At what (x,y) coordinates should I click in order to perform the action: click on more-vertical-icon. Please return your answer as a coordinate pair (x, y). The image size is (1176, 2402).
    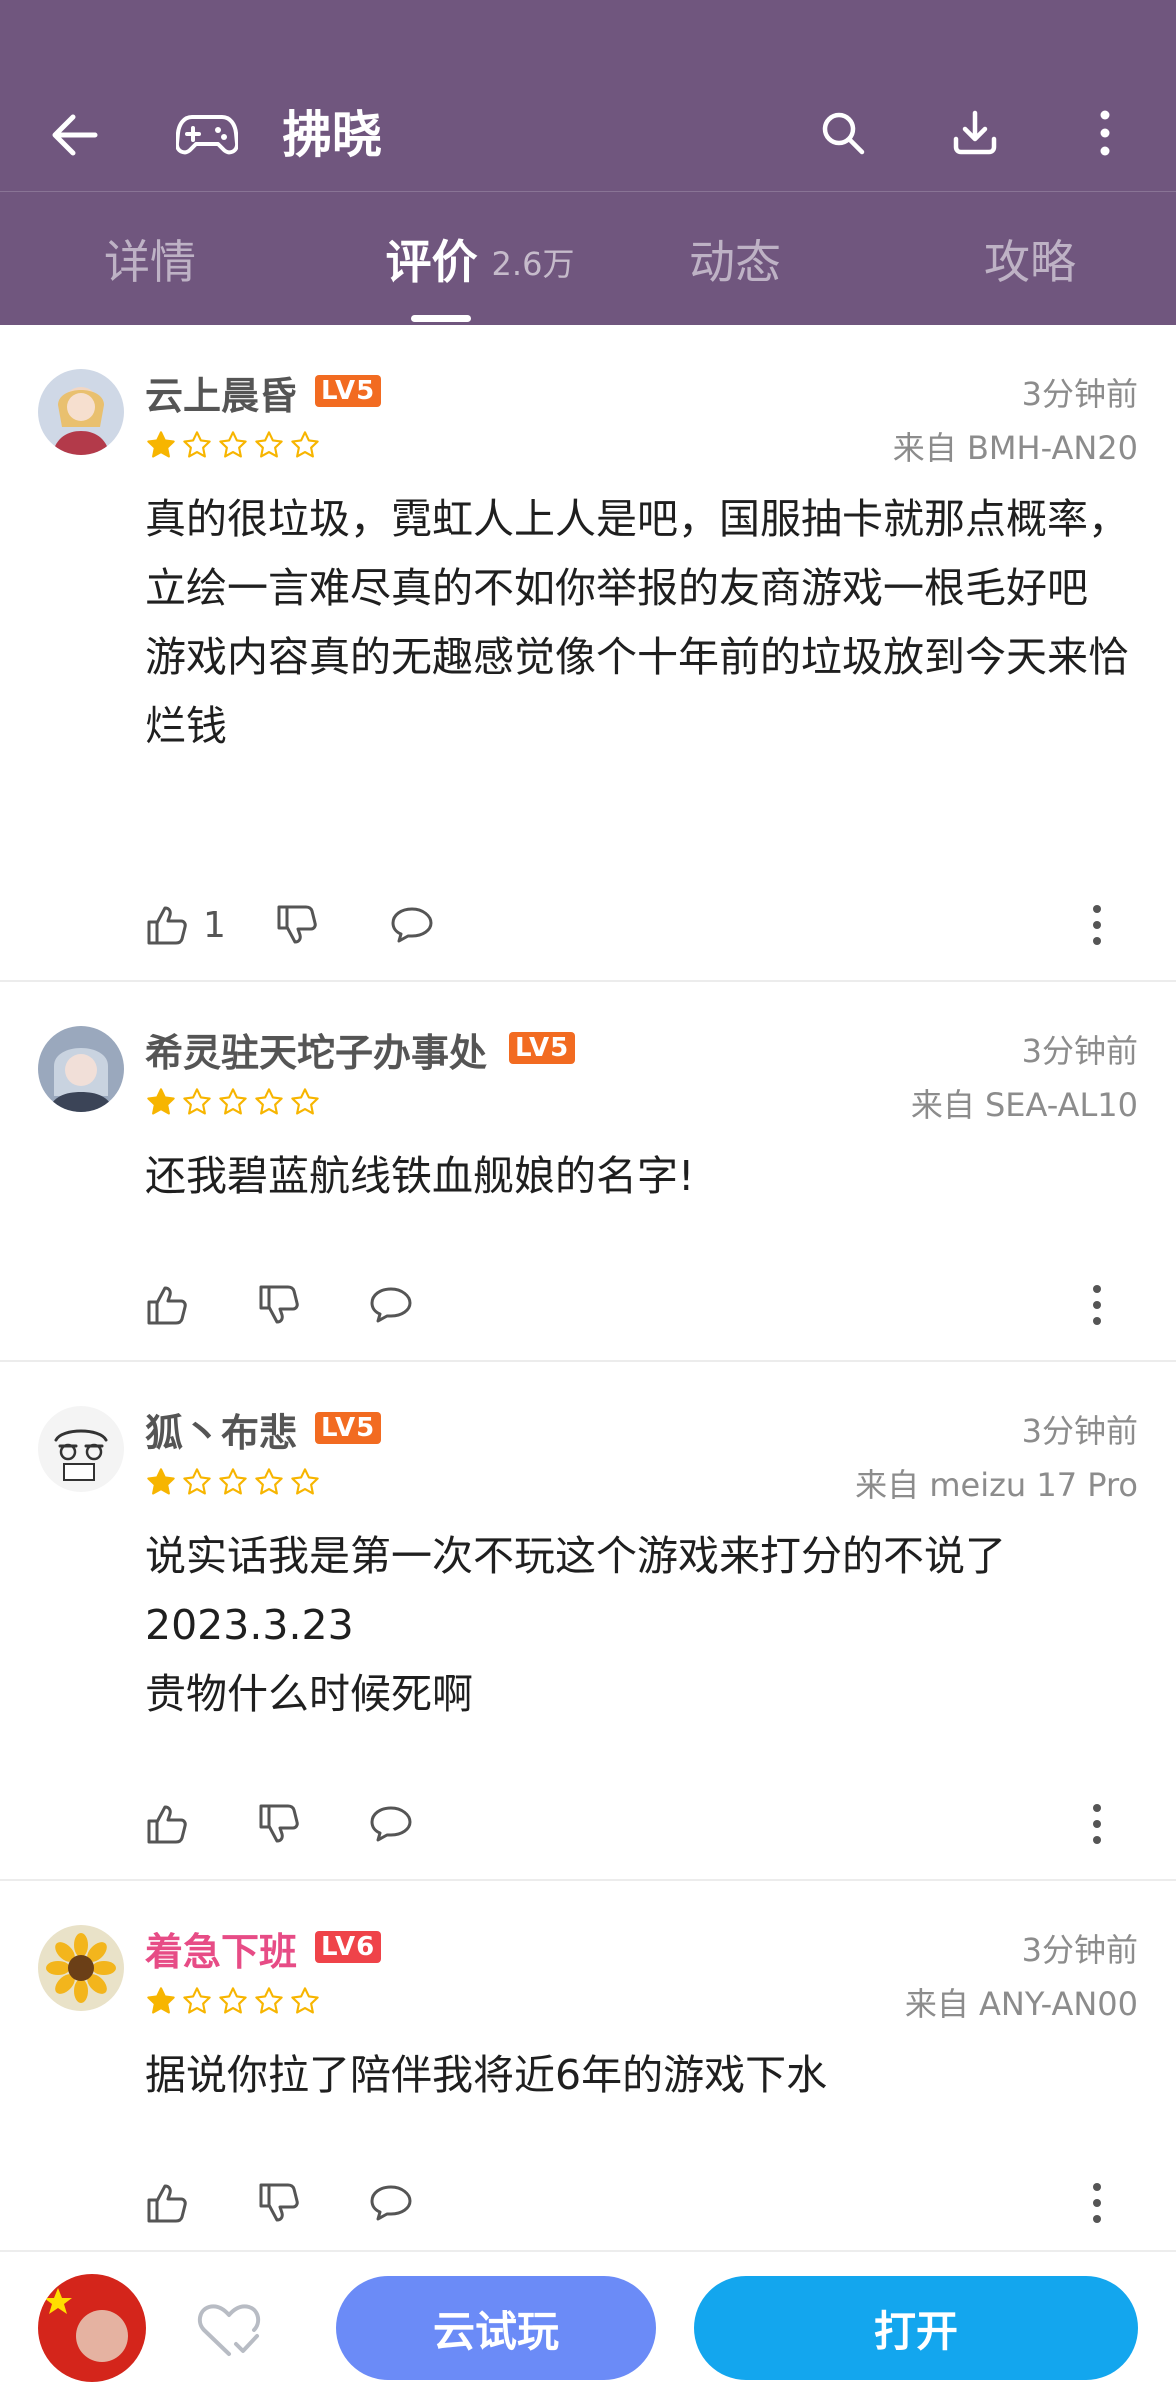
    Looking at the image, I should click on (1105, 133).